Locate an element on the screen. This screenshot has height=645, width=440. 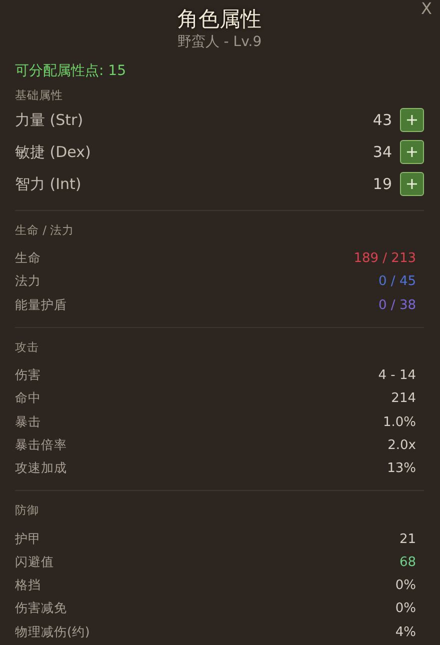
stat-value: 189 / 213 is located at coordinates (385, 258).